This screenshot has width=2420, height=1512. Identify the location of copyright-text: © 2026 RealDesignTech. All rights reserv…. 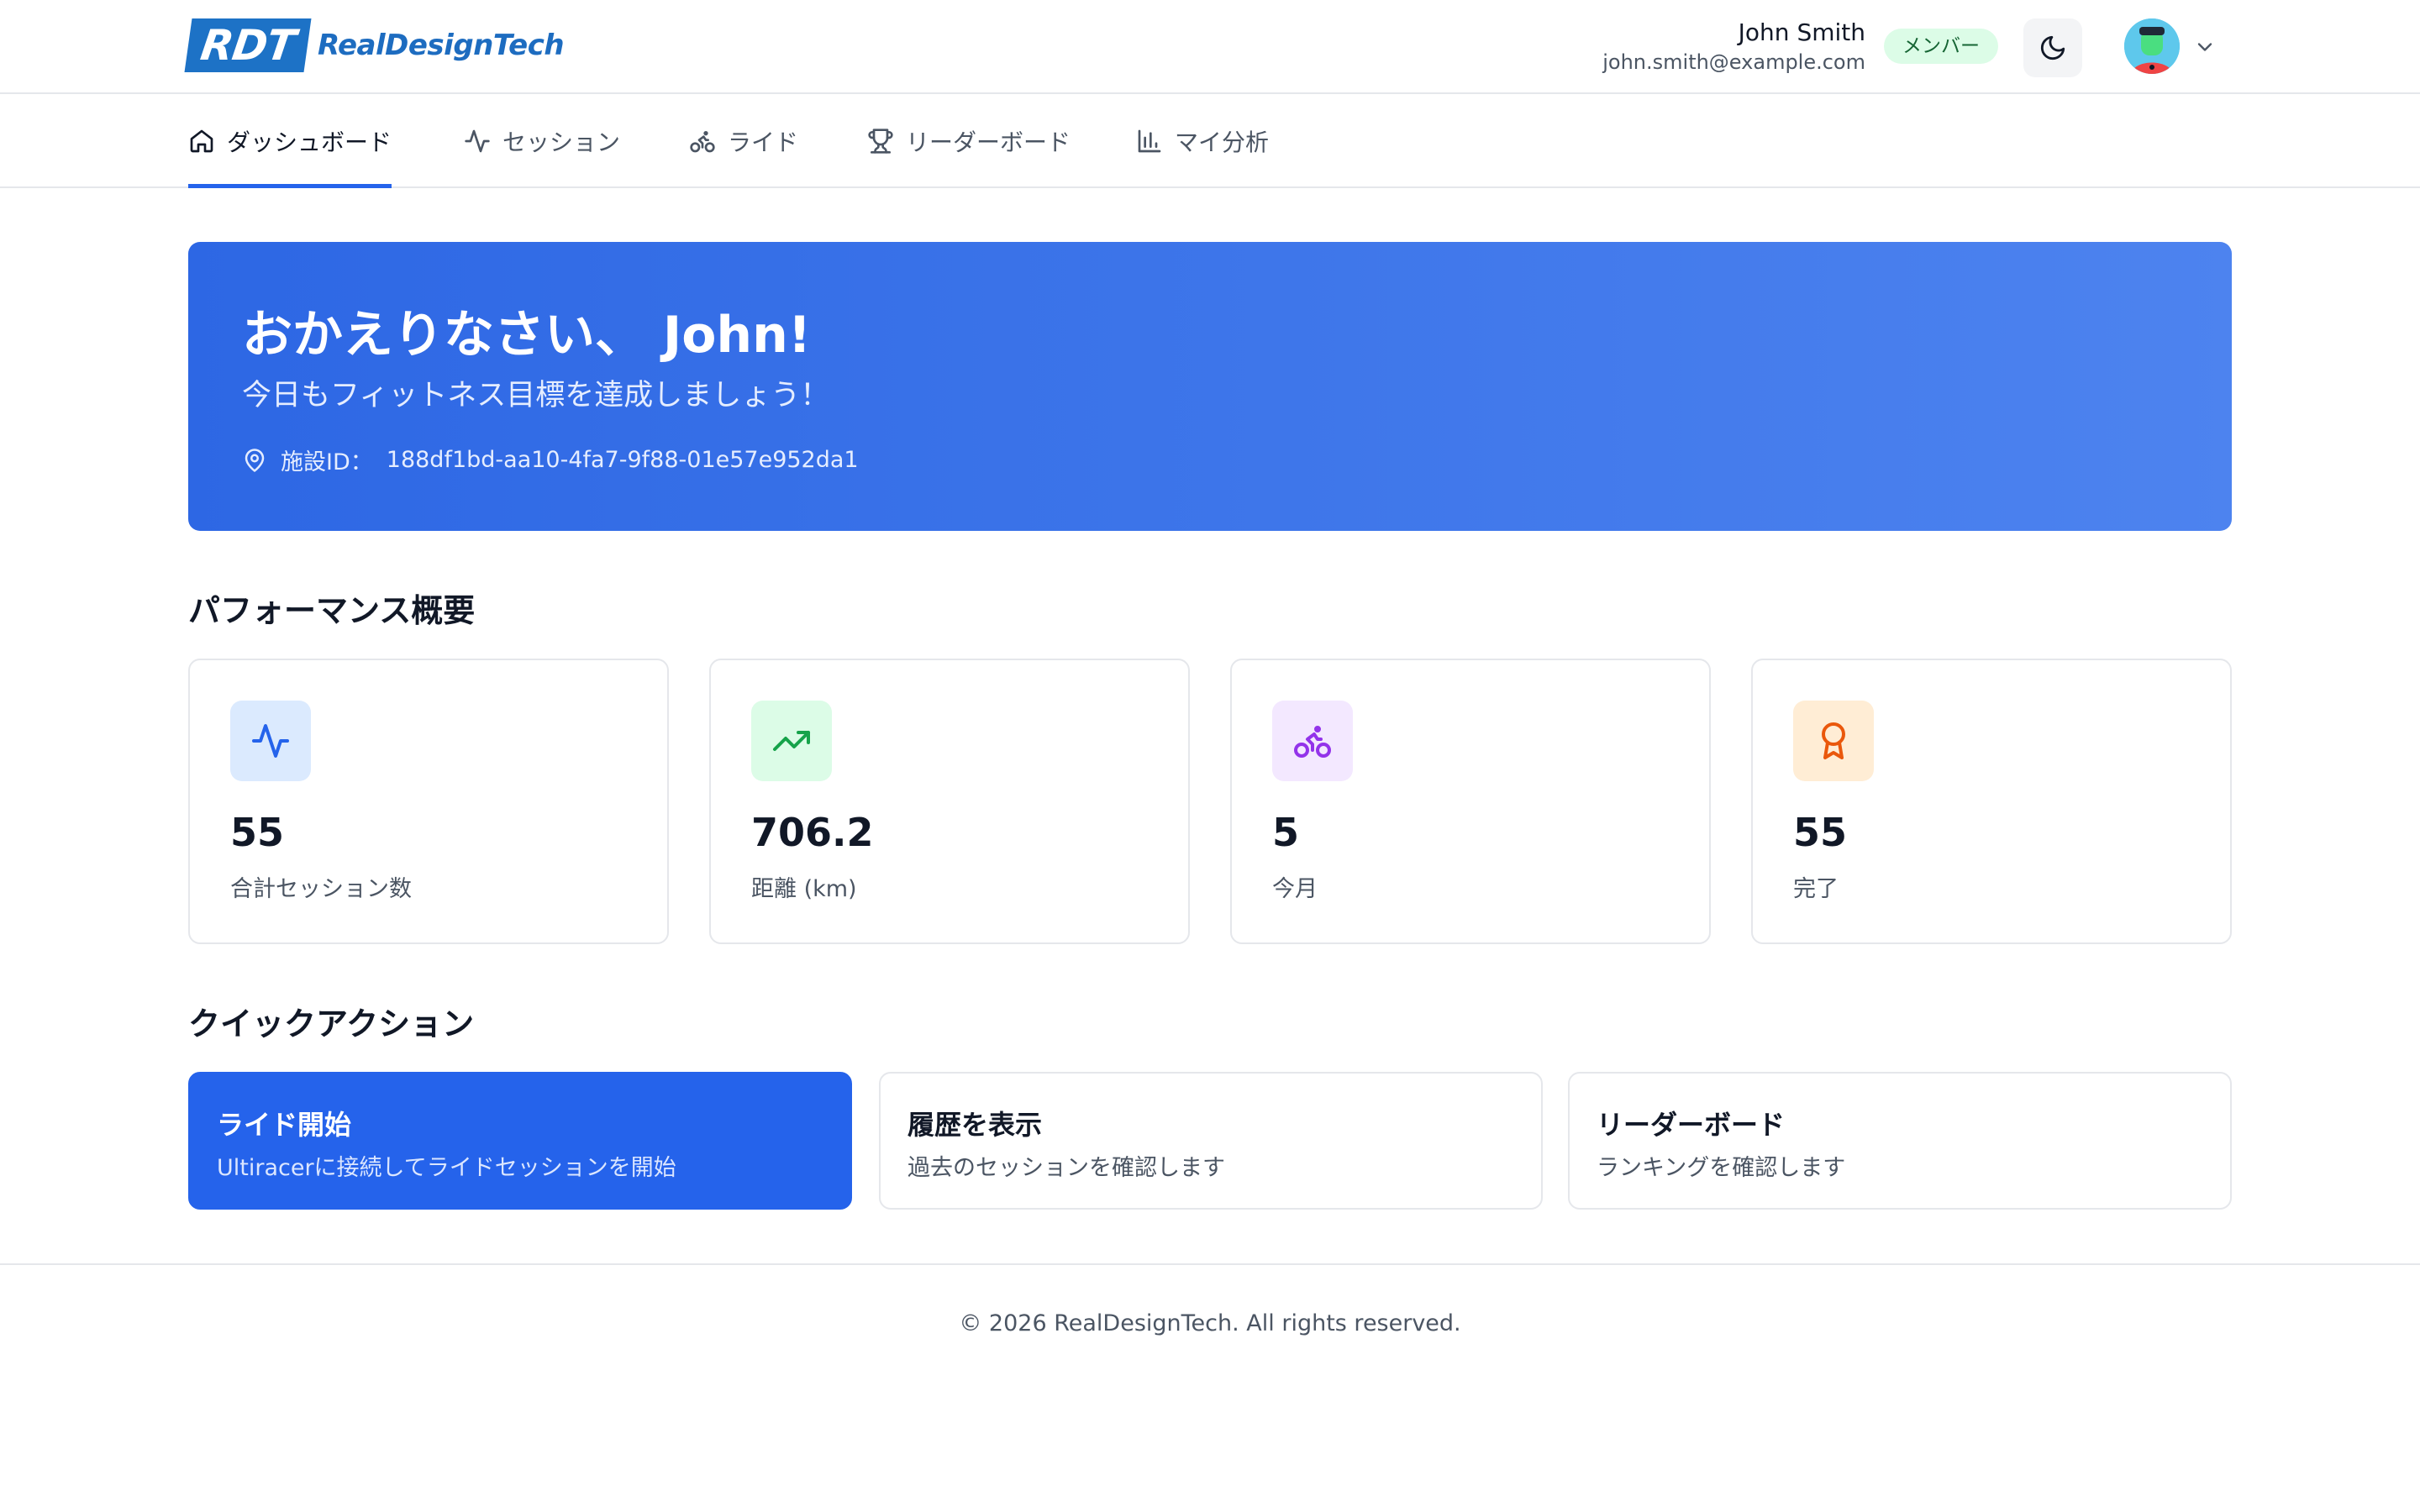
(1210, 1323).